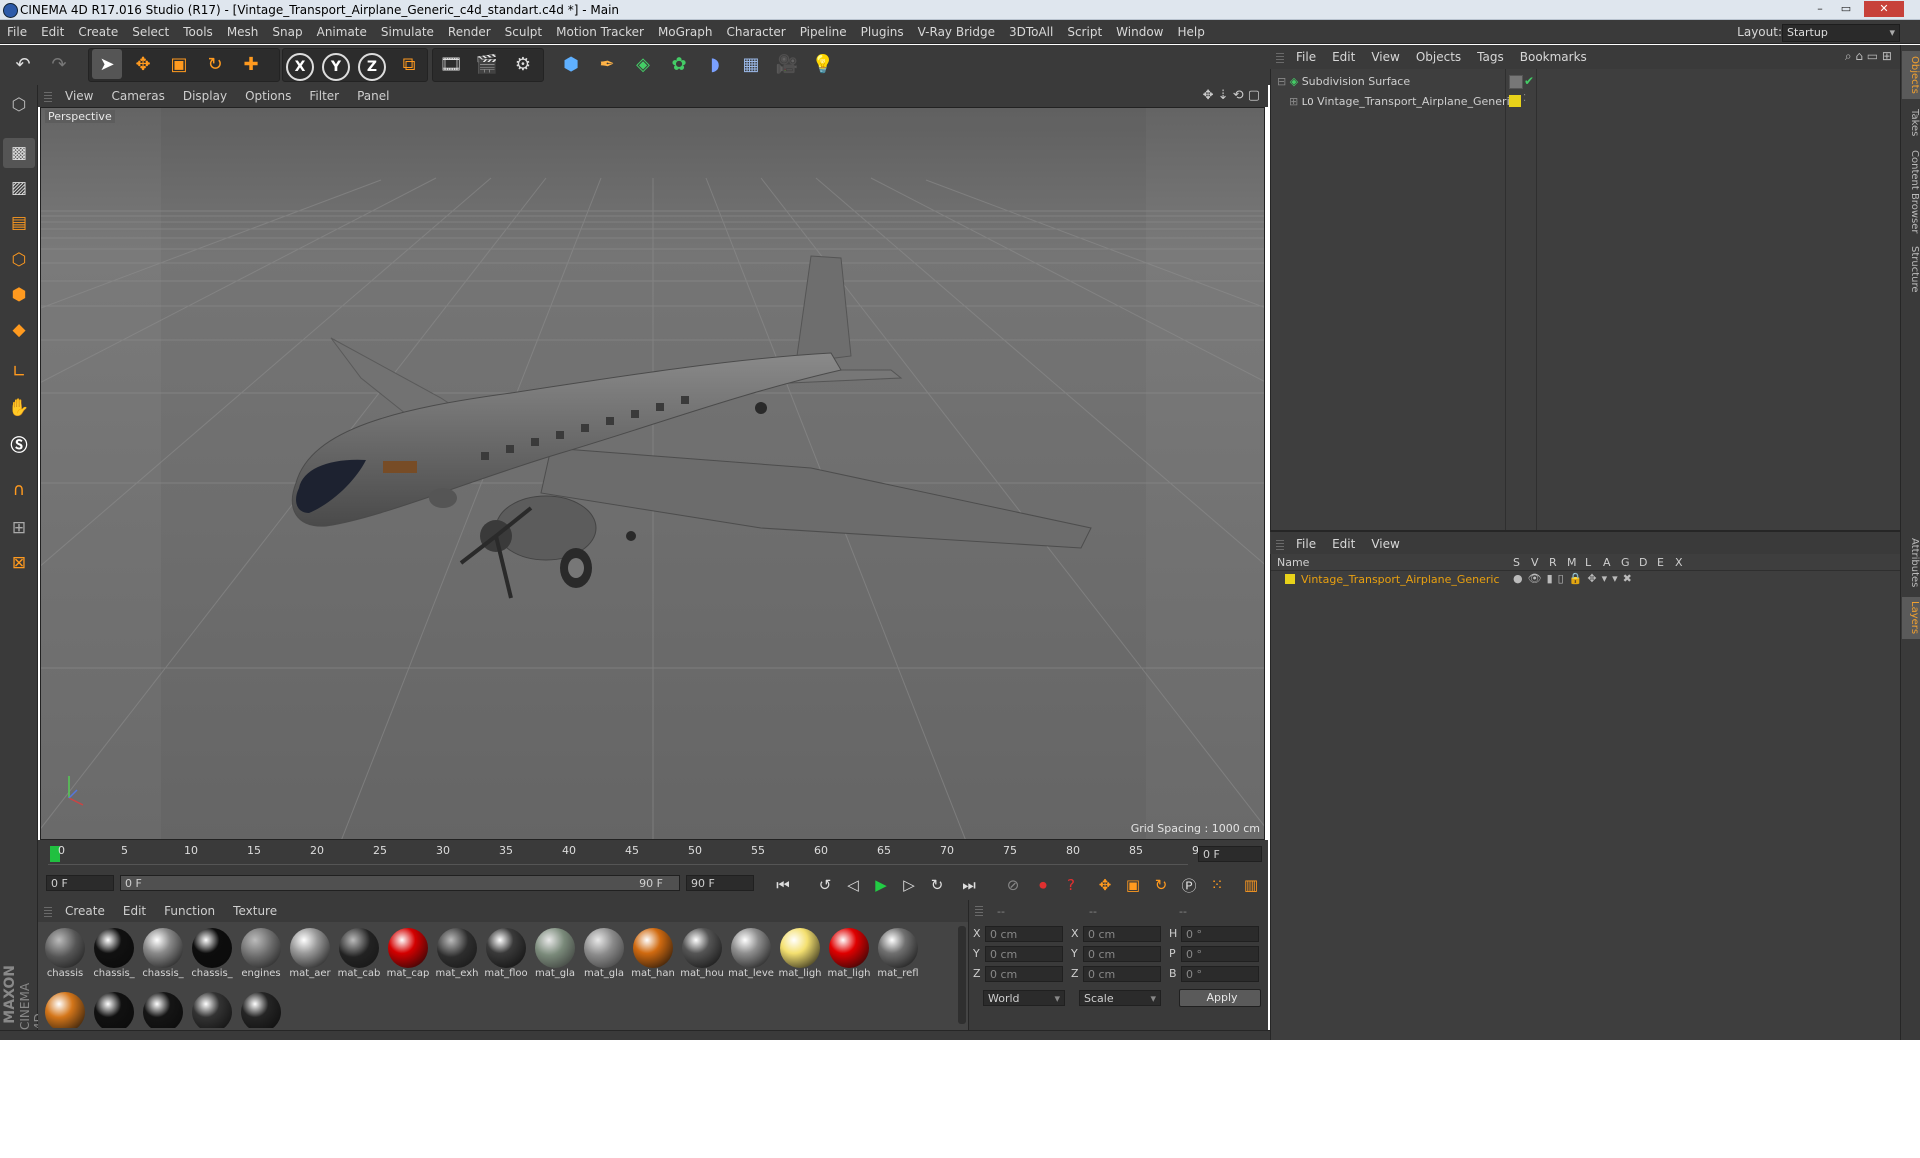 The image size is (1920, 1158). Describe the element at coordinates (19, 153) in the screenshot. I see `model-mode-icon: ▩` at that location.